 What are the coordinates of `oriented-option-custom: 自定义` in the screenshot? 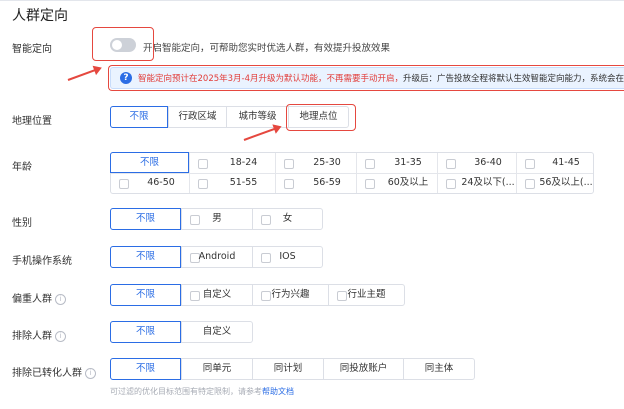 It's located at (216, 295).